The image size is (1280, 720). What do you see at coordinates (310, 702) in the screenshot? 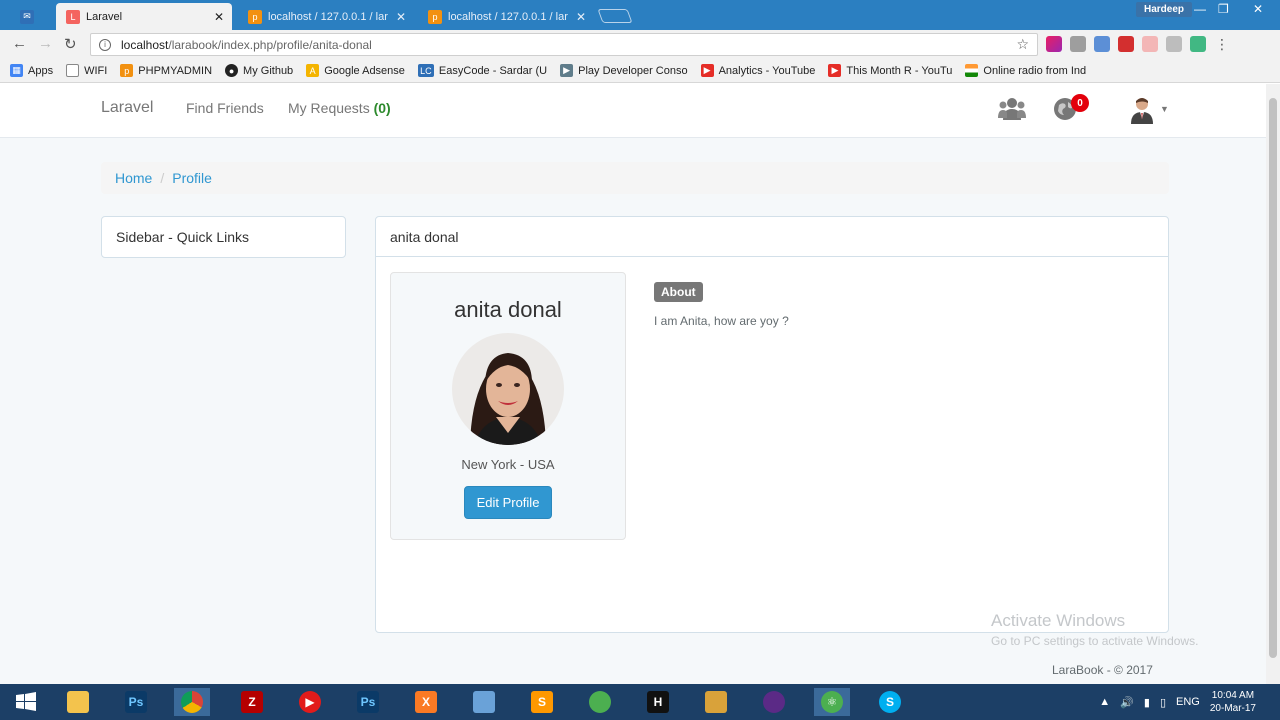
I see `taskbar-media-player: ▶` at bounding box center [310, 702].